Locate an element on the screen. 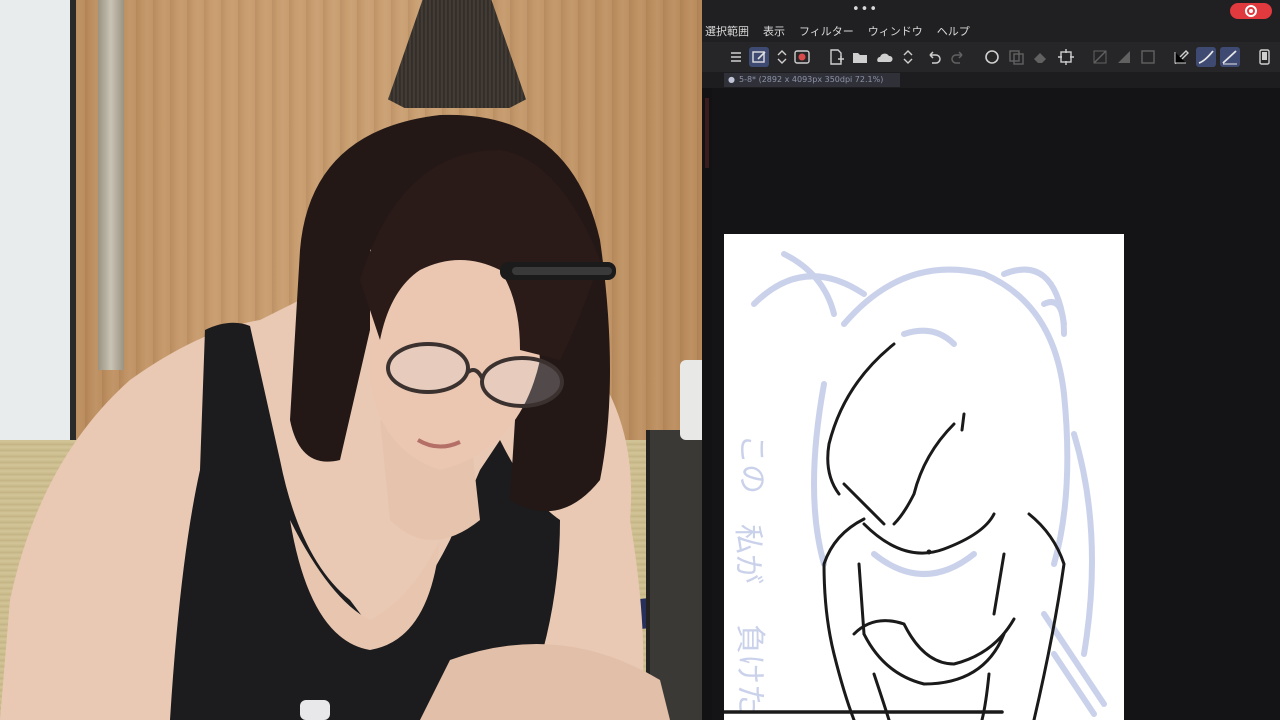  undo-icon is located at coordinates (934, 57).